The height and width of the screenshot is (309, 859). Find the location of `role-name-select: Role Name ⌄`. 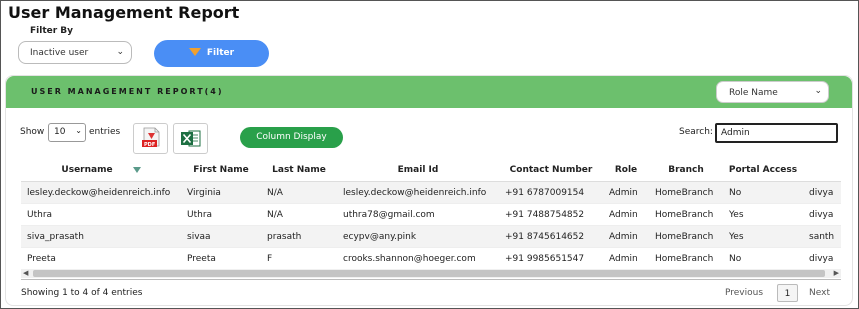

role-name-select: Role Name ⌄ is located at coordinates (772, 92).